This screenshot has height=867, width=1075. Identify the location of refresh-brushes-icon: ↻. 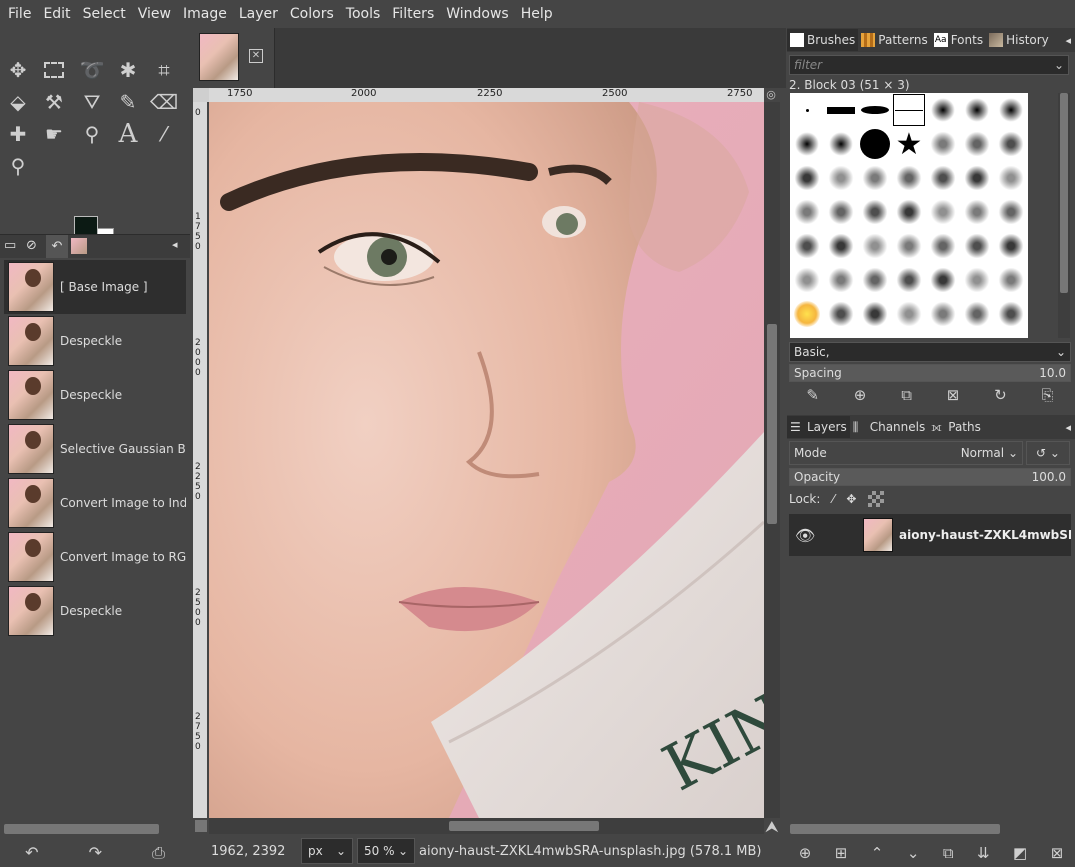
(1000, 397).